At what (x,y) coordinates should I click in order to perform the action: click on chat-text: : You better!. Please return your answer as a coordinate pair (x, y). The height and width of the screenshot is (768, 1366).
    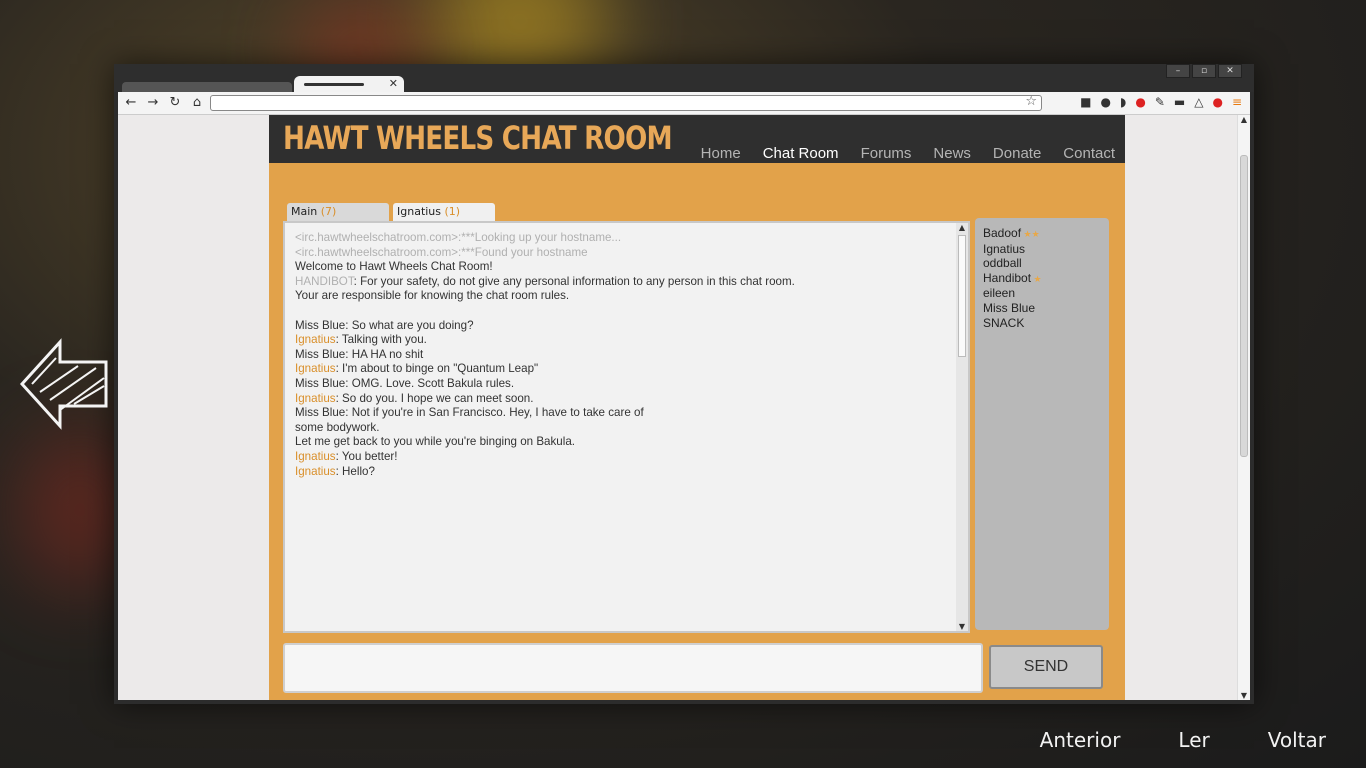
    Looking at the image, I should click on (366, 456).